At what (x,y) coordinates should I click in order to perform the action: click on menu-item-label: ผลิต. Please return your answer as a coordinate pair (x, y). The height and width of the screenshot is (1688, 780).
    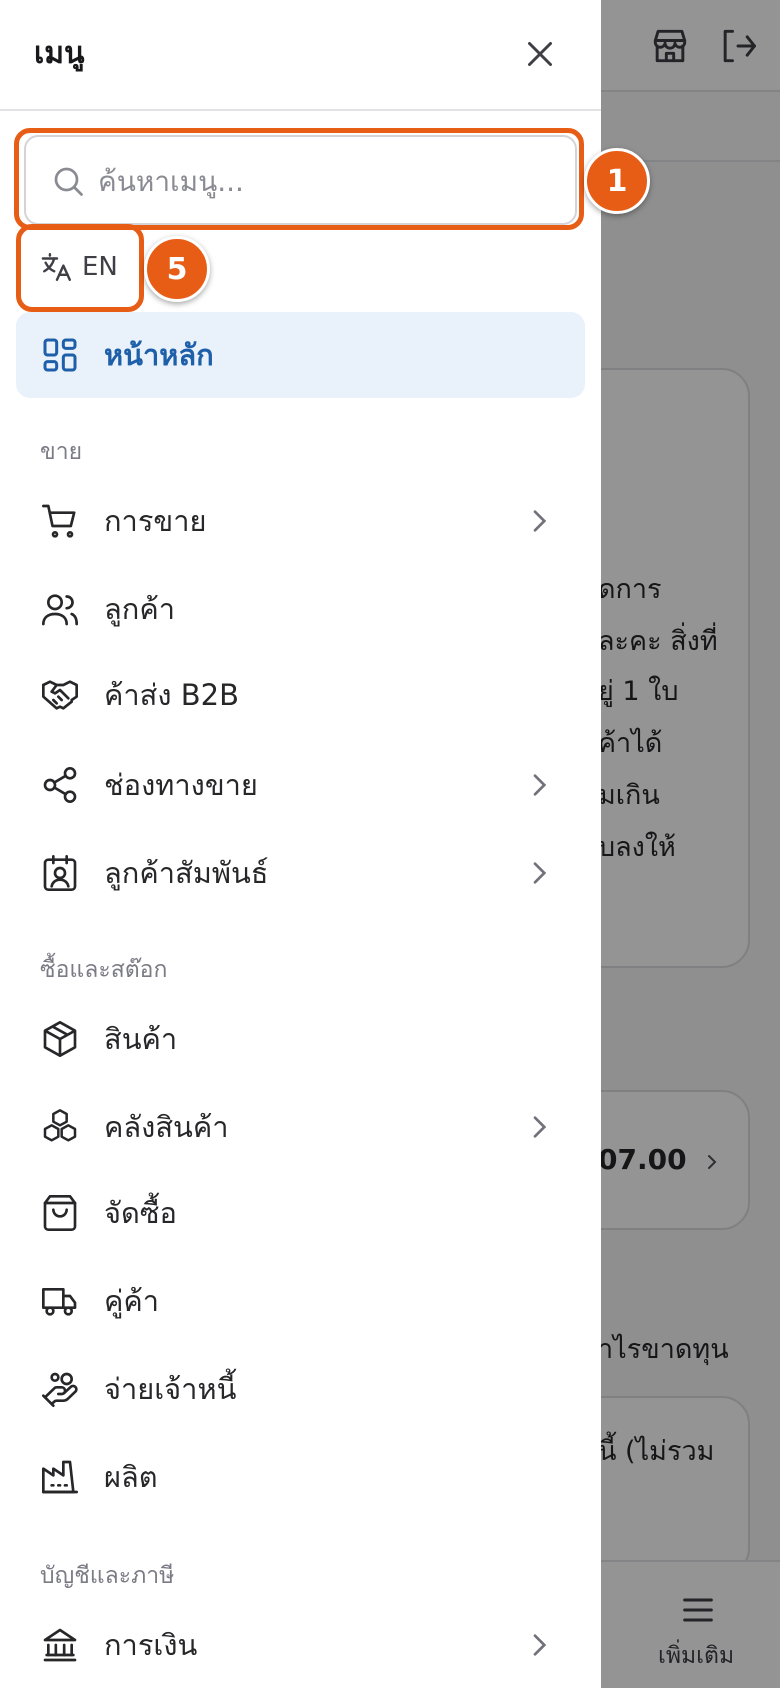
    Looking at the image, I should click on (131, 1477).